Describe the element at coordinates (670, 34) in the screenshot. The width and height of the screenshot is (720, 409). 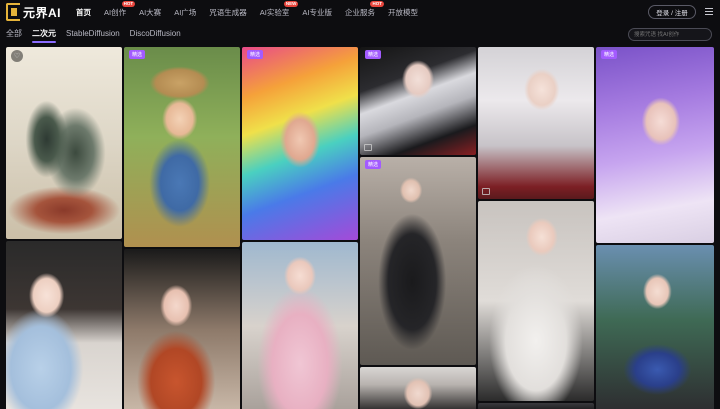
I see `search-input` at that location.